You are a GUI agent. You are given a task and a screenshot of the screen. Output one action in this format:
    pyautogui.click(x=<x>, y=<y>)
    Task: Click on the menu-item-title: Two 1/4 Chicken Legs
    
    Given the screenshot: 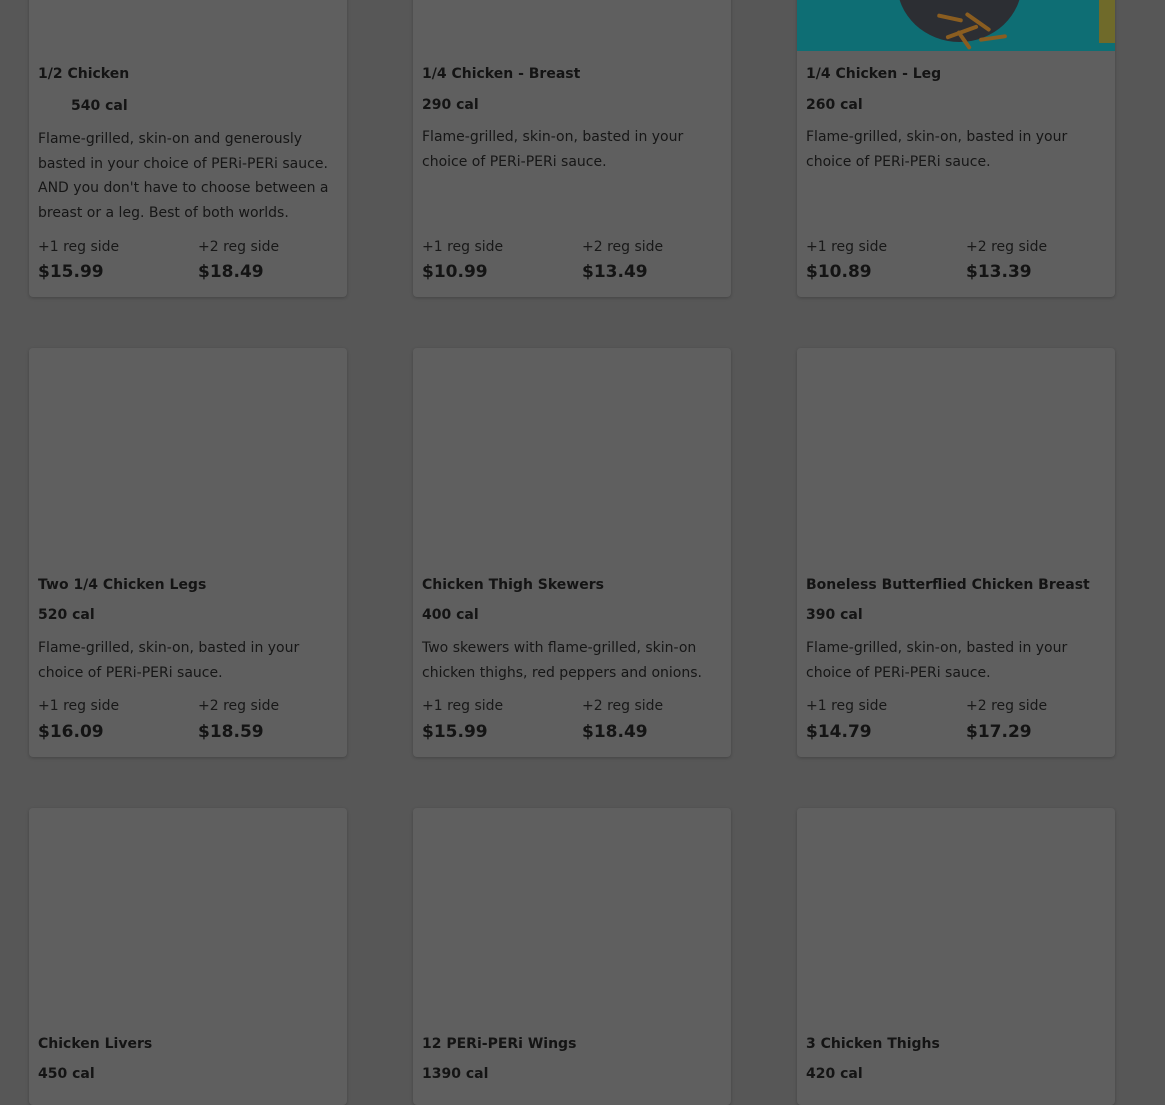 What is the action you would take?
    pyautogui.click(x=122, y=585)
    